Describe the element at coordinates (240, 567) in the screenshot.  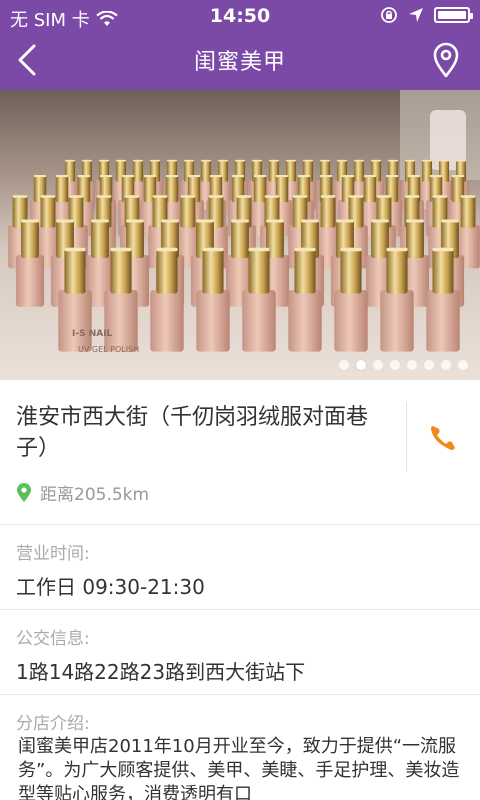
I see `business-hours-section: 营业时间: 工作日 09:30-21:30` at that location.